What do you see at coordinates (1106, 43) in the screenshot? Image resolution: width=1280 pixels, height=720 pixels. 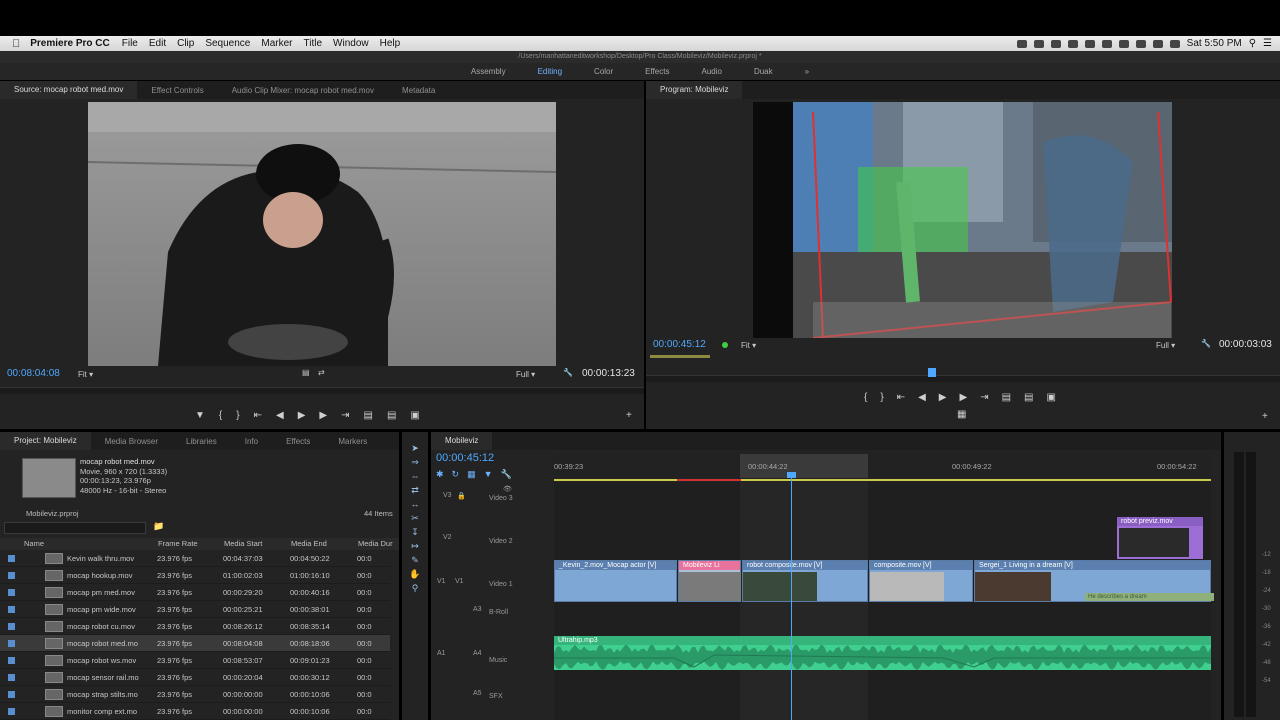 I see `display-icon` at bounding box center [1106, 43].